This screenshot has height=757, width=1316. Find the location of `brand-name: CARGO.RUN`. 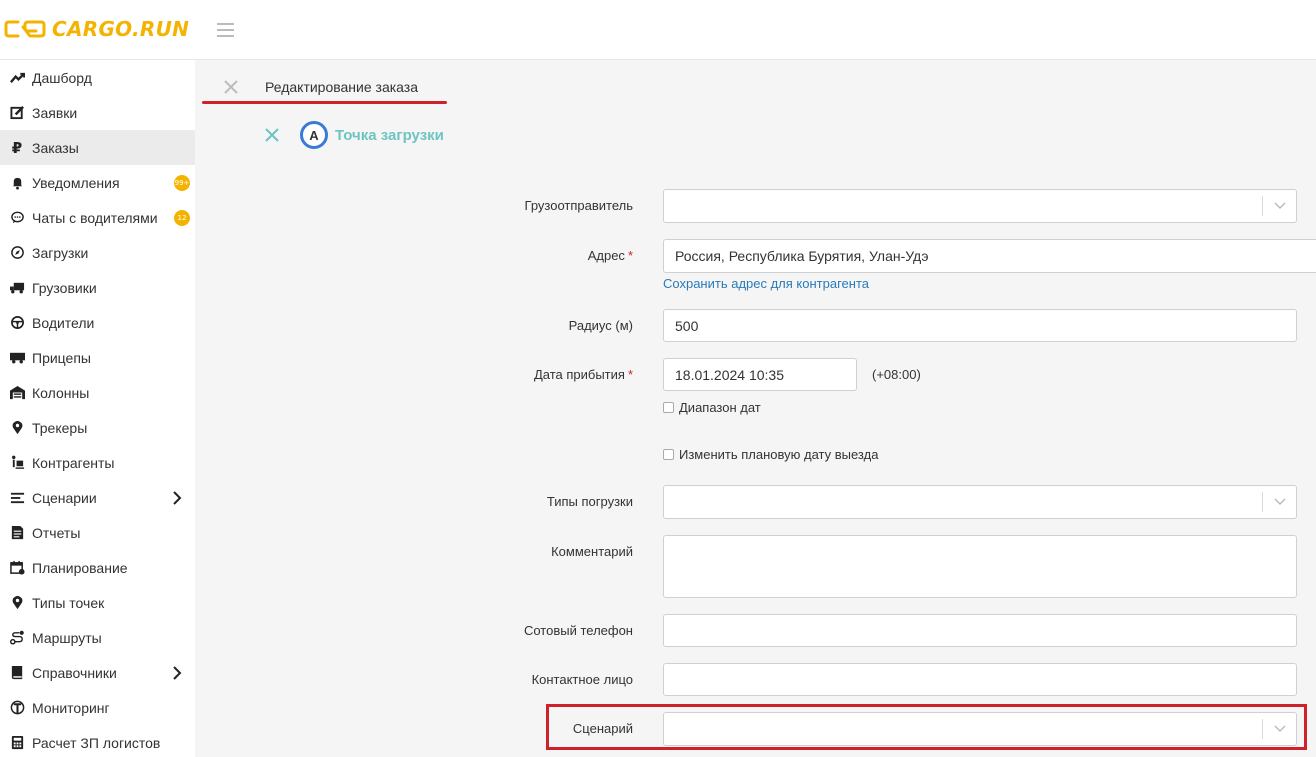

brand-name: CARGO.RUN is located at coordinates (121, 29).